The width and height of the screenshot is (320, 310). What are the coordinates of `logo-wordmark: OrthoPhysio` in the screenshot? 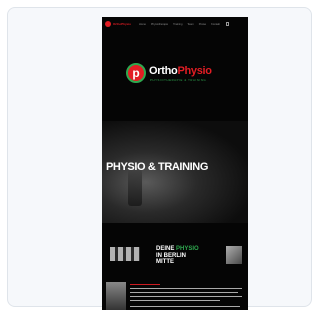 It's located at (180, 71).